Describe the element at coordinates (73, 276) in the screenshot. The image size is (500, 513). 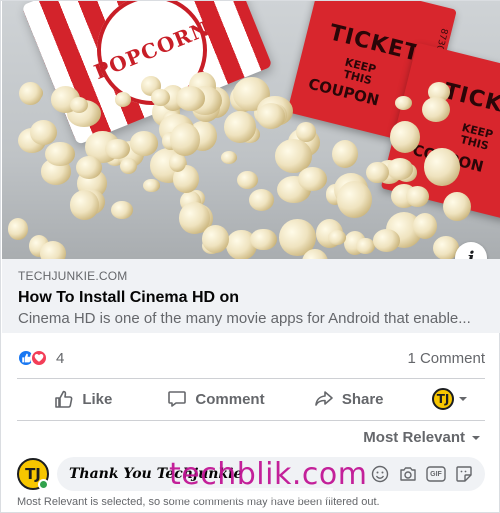
I see `link-domain: TECHJUNKIE.COM` at that location.